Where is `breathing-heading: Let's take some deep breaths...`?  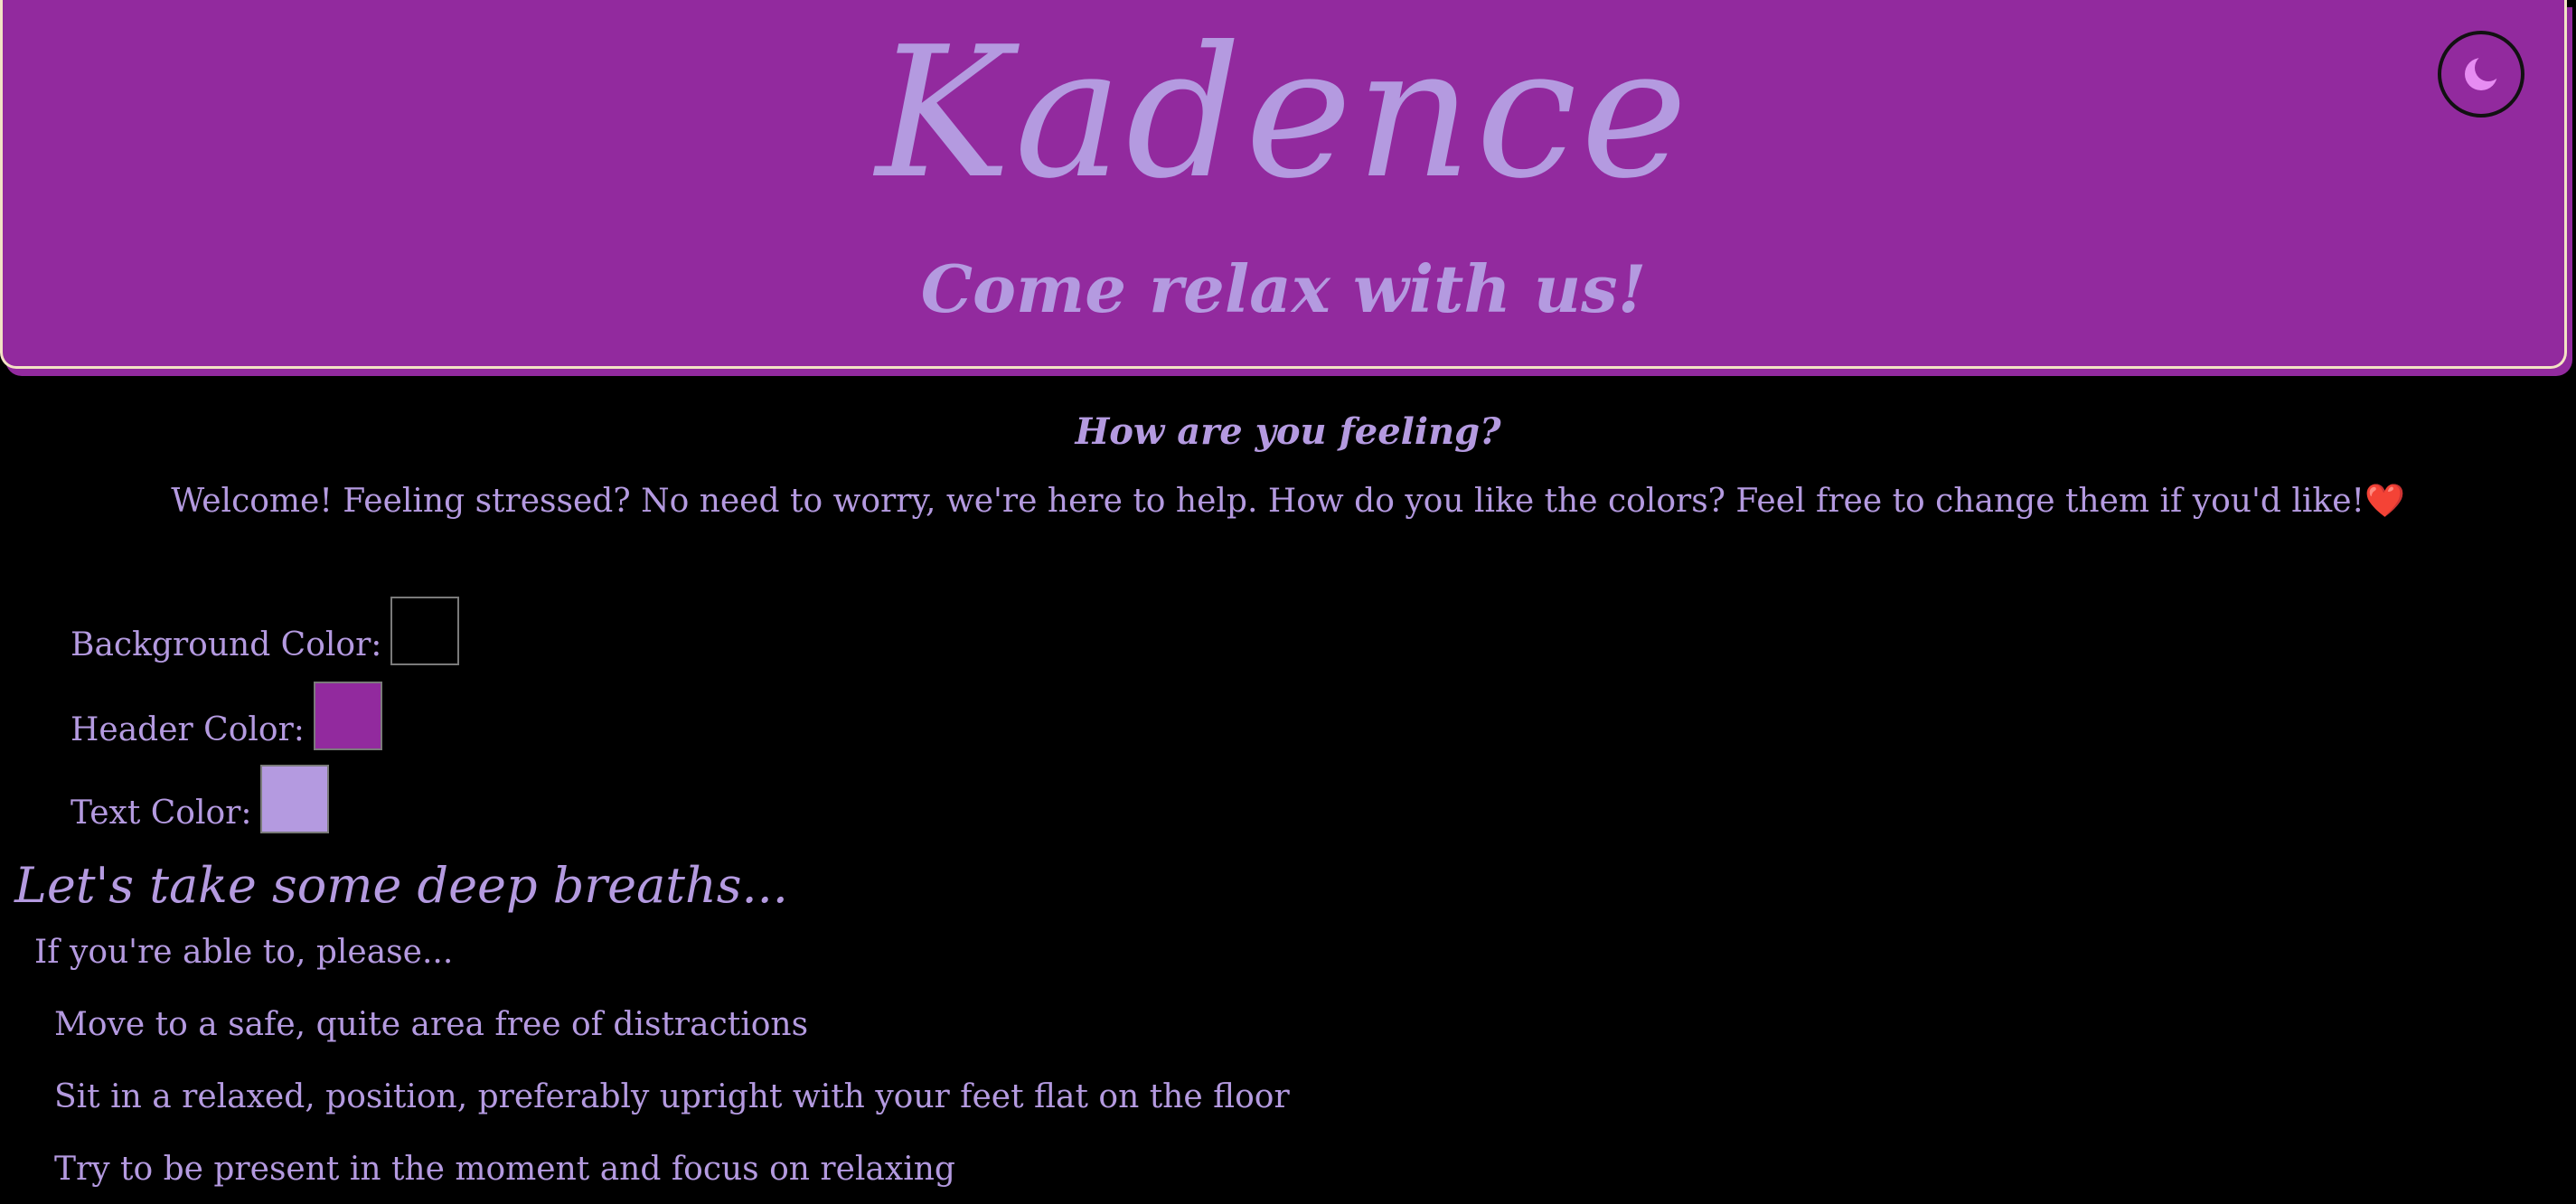
breathing-heading: Let's take some deep breaths... is located at coordinates (401, 885).